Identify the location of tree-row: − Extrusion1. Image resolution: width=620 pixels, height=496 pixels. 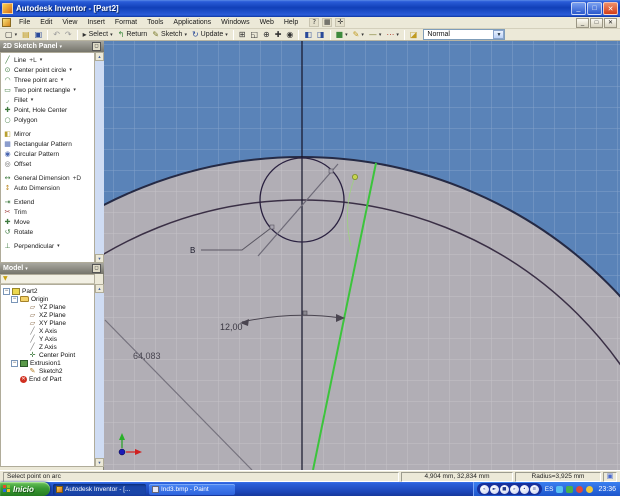
(47, 363).